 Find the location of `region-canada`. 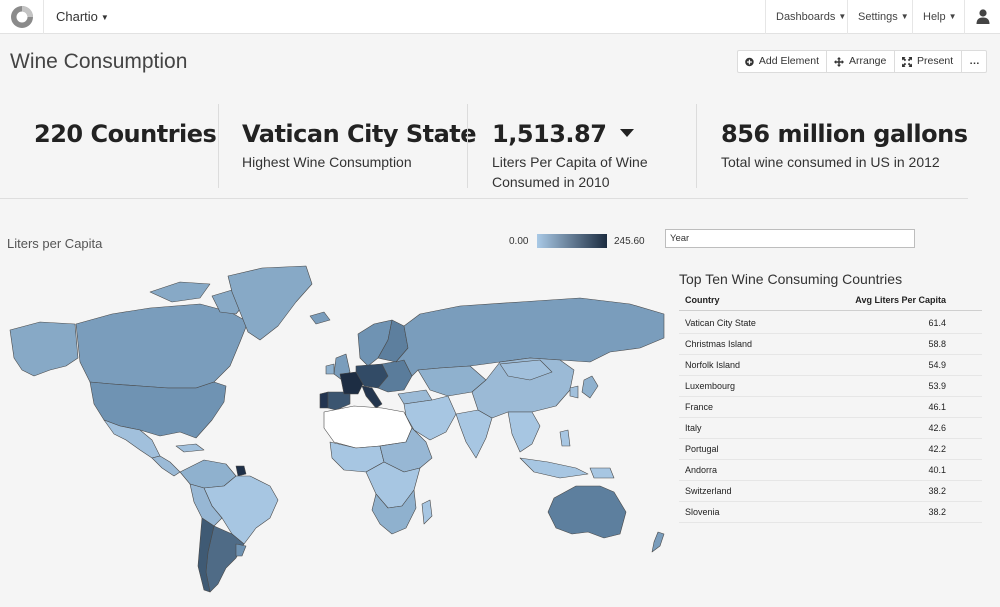

region-canada is located at coordinates (162, 346).